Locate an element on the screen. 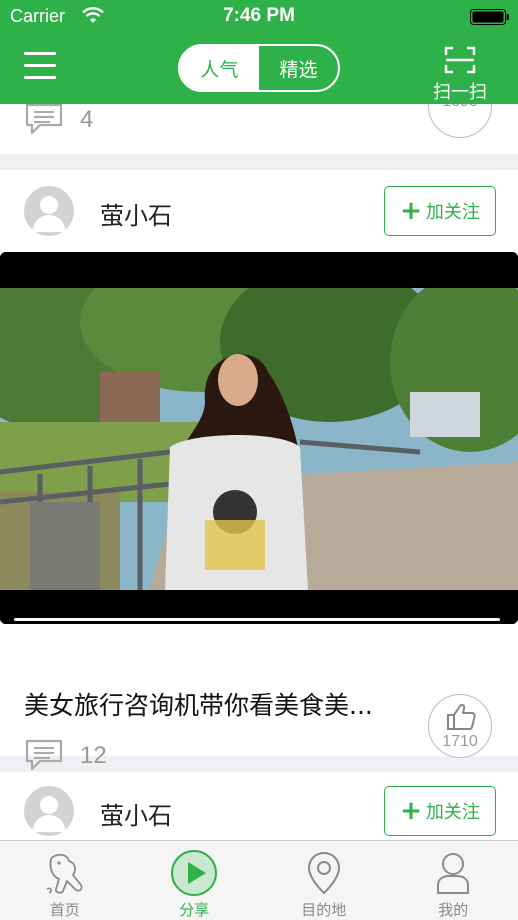 The height and width of the screenshot is (920, 518). like-button: 1710 is located at coordinates (460, 726).